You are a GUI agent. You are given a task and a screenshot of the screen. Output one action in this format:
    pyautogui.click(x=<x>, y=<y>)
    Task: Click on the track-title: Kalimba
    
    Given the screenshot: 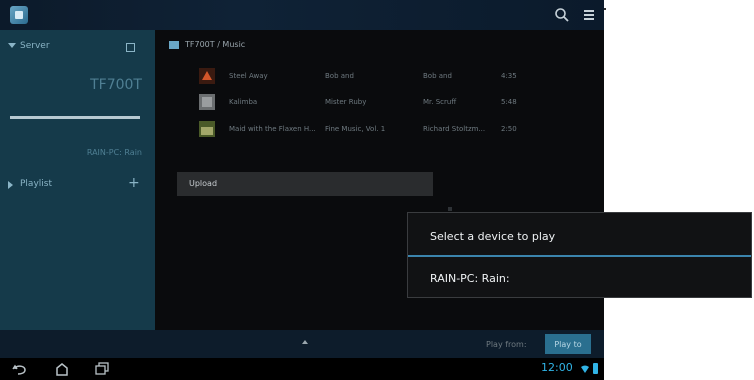 What is the action you would take?
    pyautogui.click(x=243, y=102)
    